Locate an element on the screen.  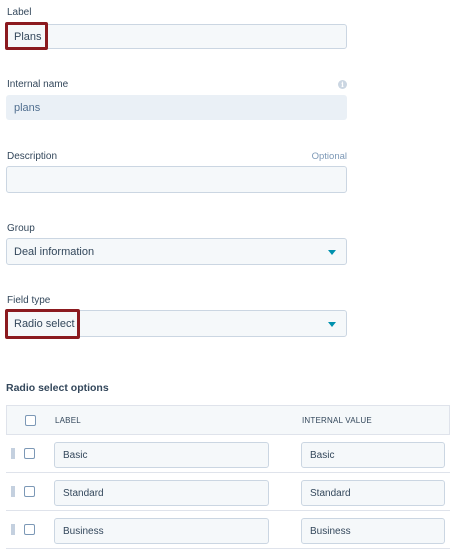
option-internal-value: Standard is located at coordinates (330, 493).